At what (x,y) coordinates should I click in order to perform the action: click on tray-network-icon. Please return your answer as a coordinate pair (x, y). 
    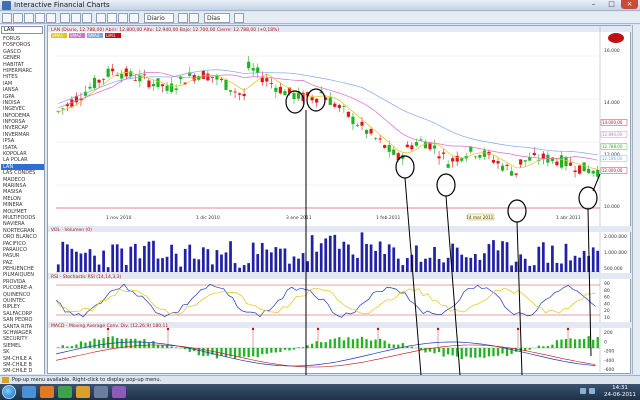
    Looking at the image, I should click on (583, 391).